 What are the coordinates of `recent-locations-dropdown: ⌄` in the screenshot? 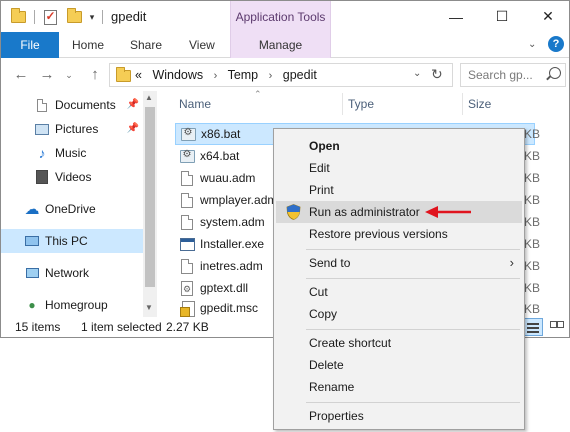 It's located at (69, 75).